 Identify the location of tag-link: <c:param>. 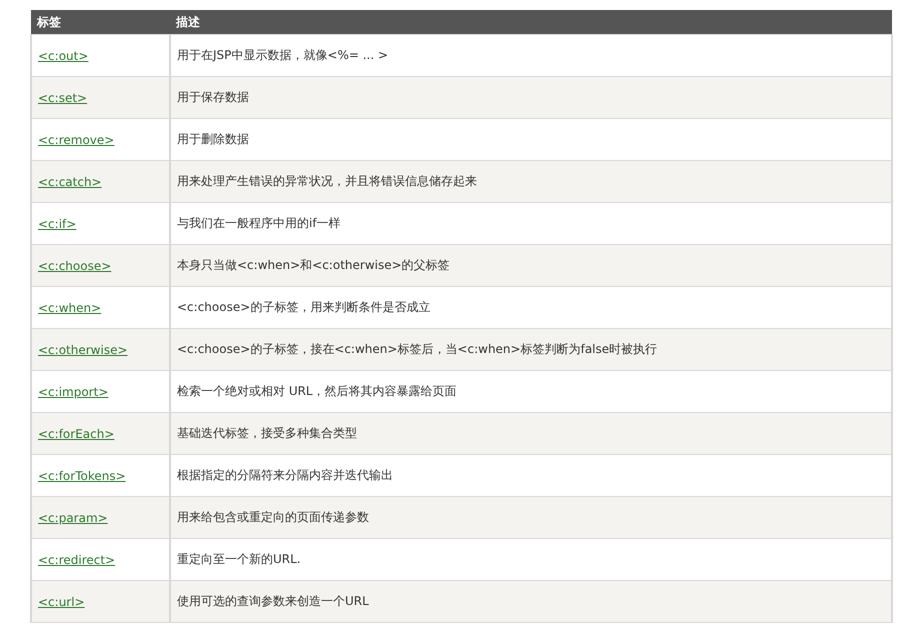
(73, 517).